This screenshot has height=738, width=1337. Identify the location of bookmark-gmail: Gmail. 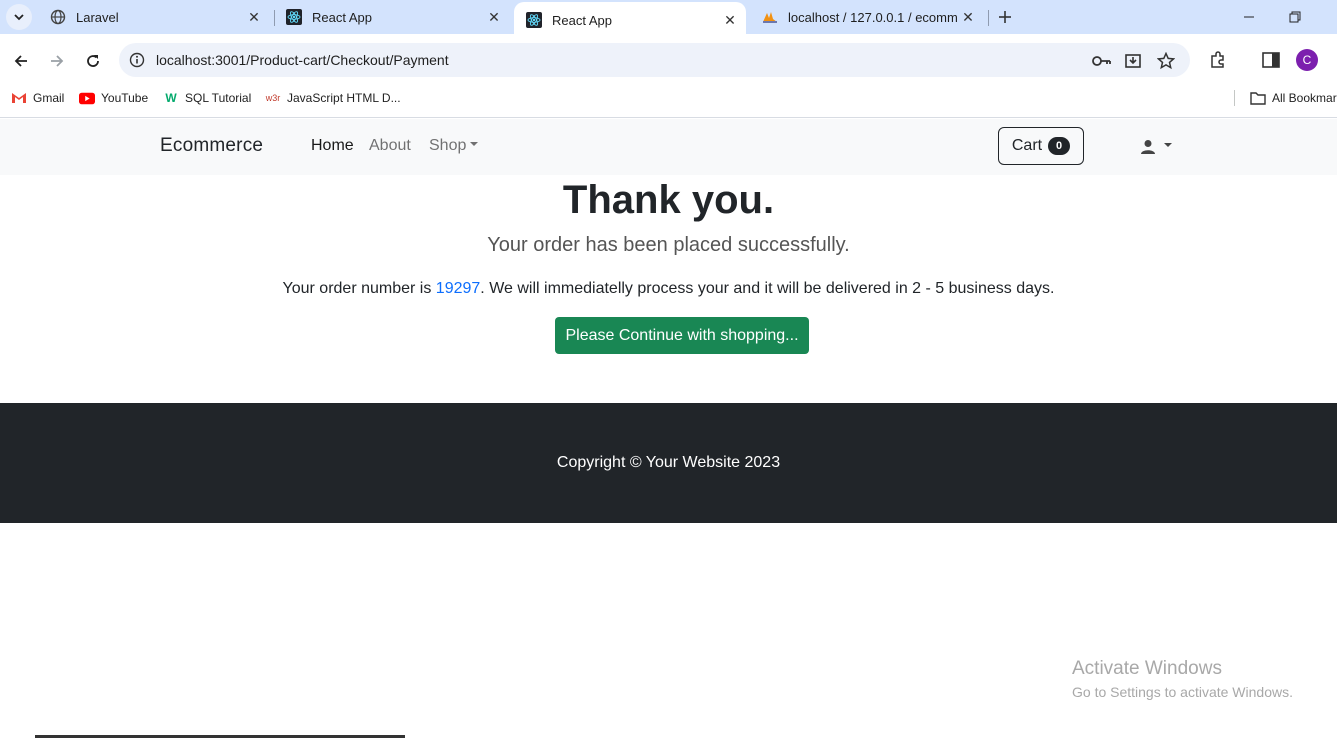
(37, 98).